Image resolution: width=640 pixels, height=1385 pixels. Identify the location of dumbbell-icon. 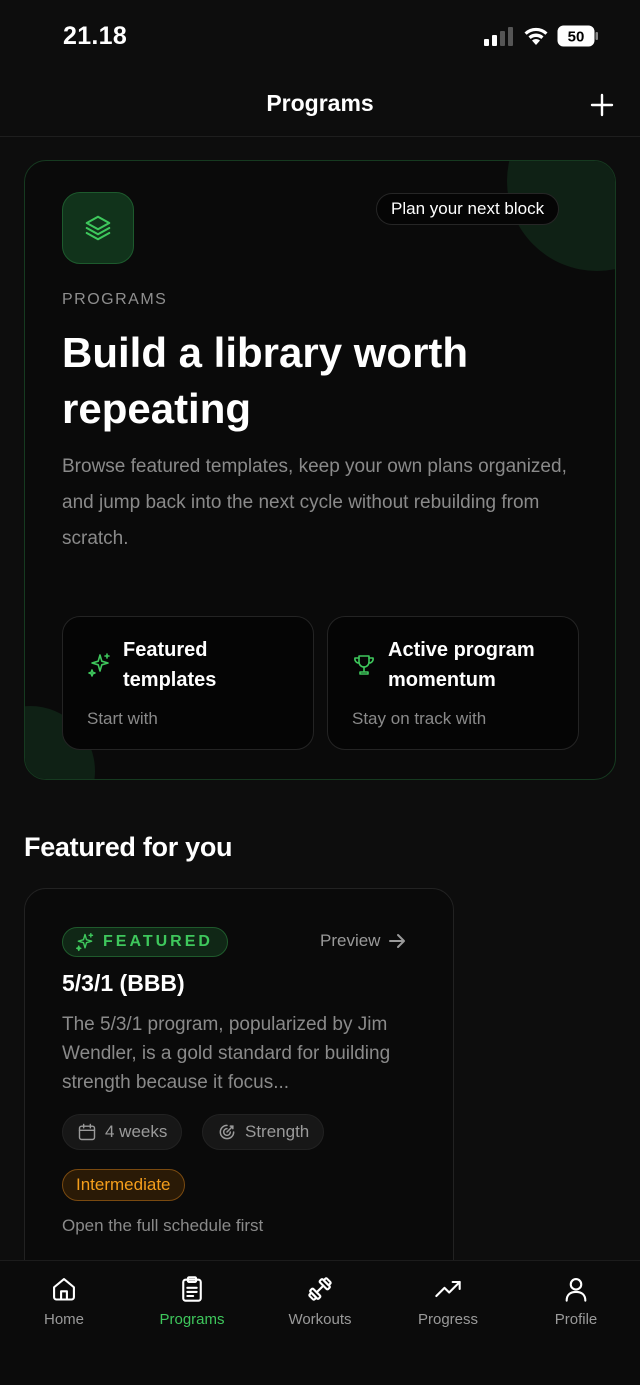
(320, 1289).